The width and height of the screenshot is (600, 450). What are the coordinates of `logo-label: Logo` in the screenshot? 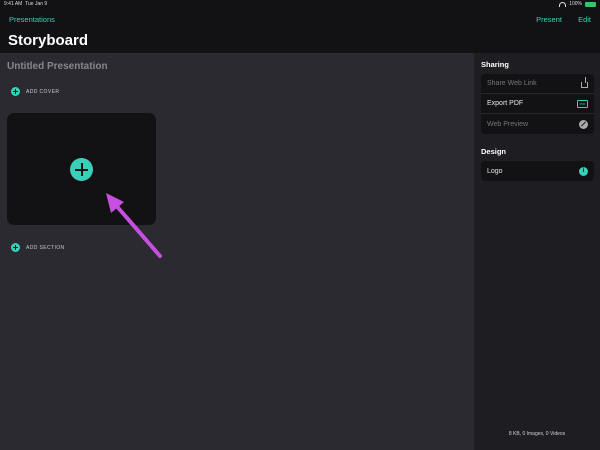 It's located at (495, 171).